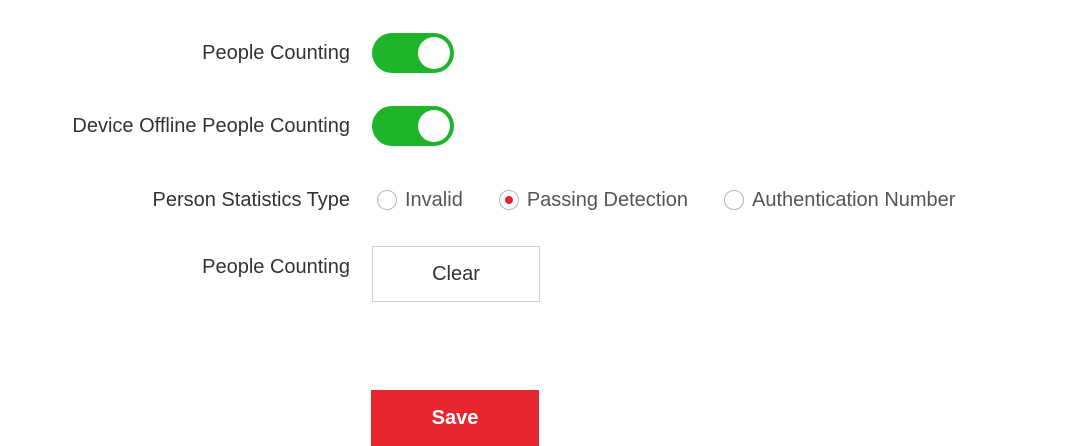 The height and width of the screenshot is (446, 1079). What do you see at coordinates (854, 199) in the screenshot?
I see `radio-option-label: Authentication Number` at bounding box center [854, 199].